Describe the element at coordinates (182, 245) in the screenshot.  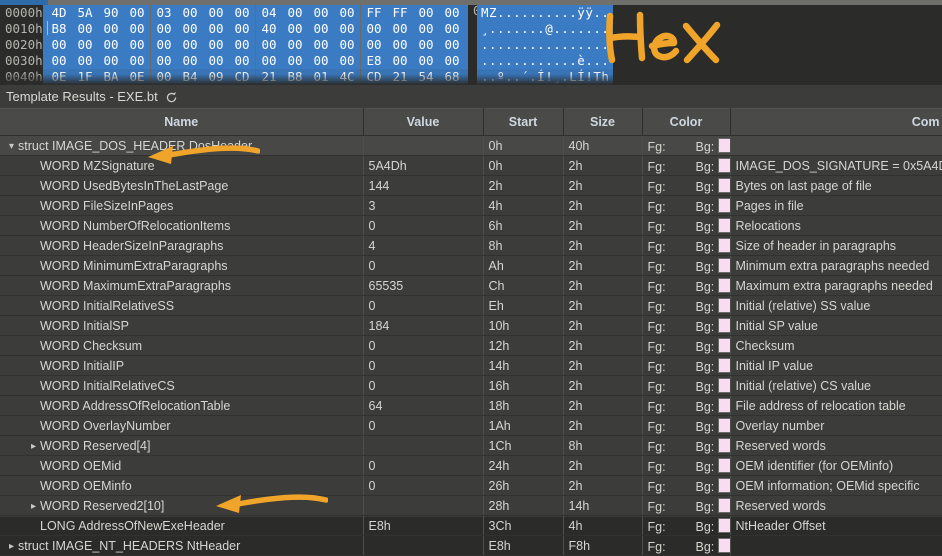
I see `cell-name: WORD HeaderSizeInParagraphs` at that location.